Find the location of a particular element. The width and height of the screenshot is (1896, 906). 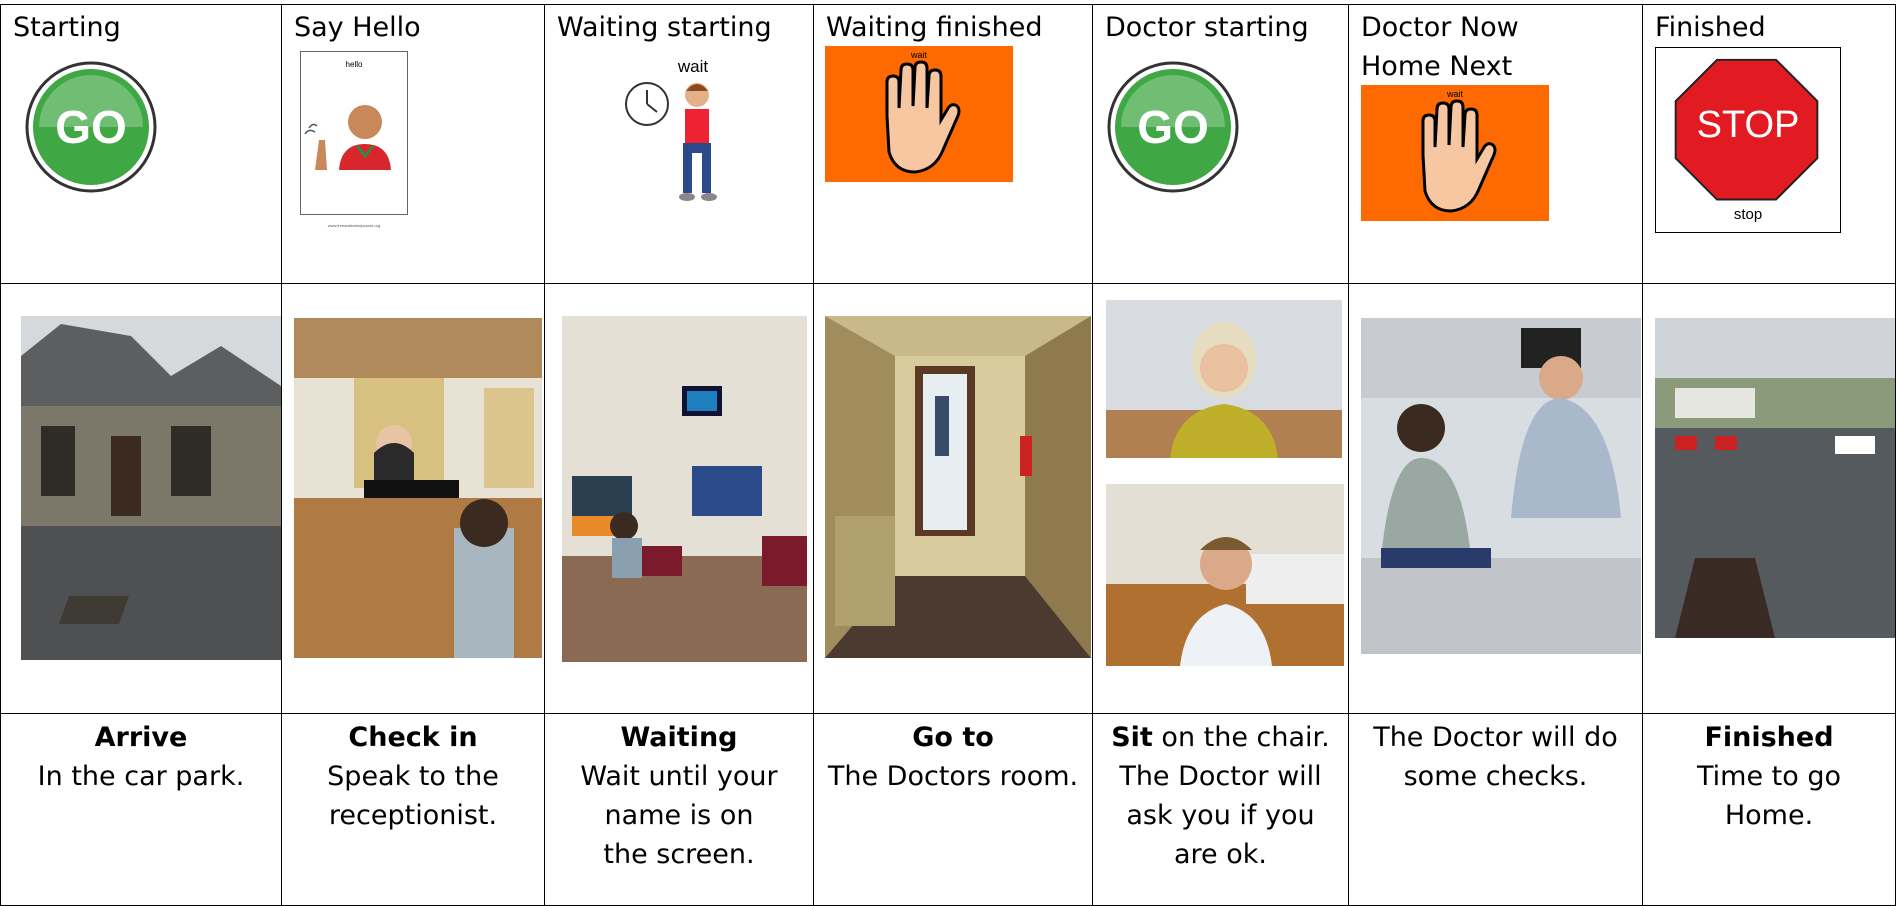

step-description: Check in Speak to the receptionist. is located at coordinates (413, 776).